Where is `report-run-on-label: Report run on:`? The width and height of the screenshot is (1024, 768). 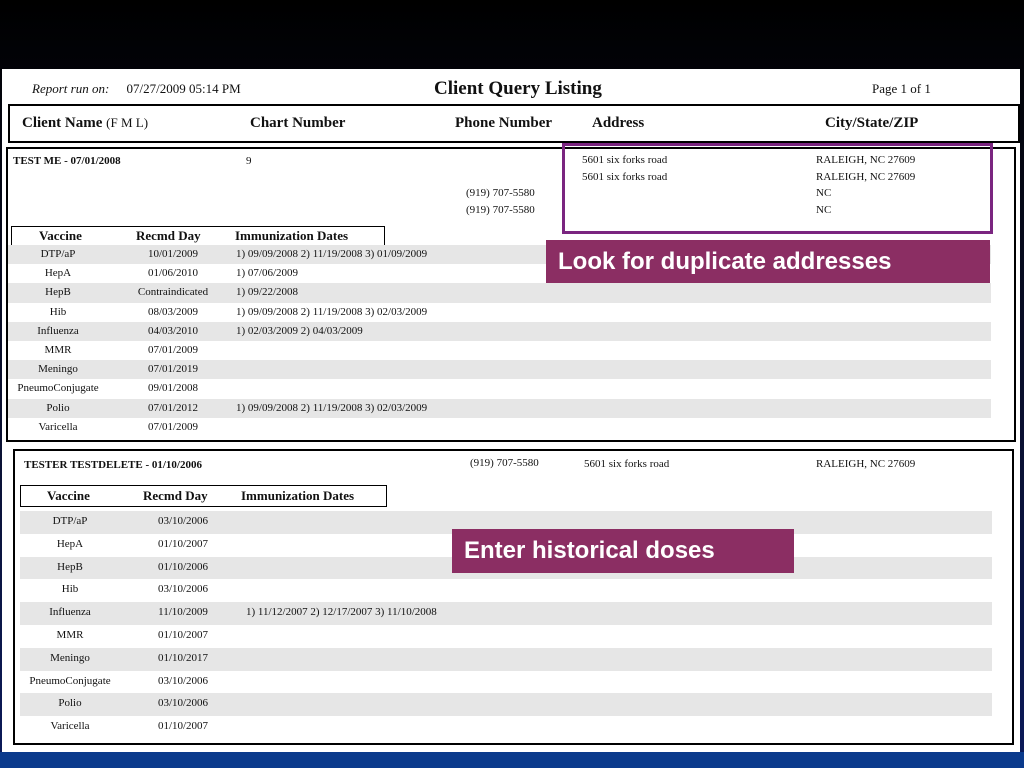
report-run-on-label: Report run on: is located at coordinates (71, 88).